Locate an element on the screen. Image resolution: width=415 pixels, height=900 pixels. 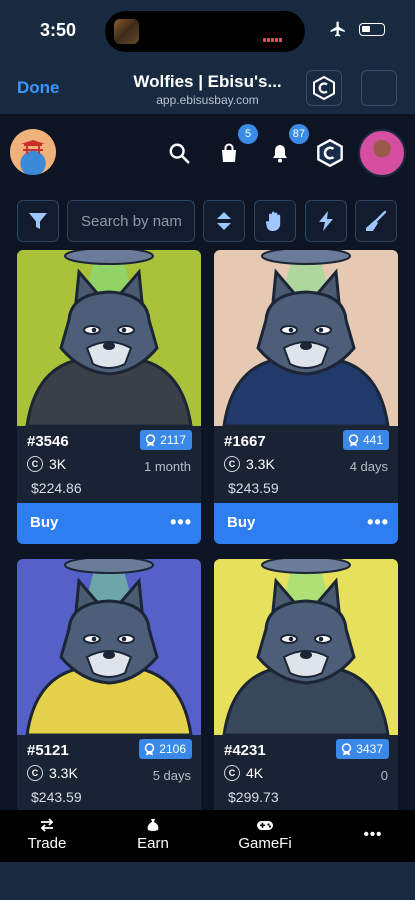
cronos-wallet-button is located at coordinates (330, 153).